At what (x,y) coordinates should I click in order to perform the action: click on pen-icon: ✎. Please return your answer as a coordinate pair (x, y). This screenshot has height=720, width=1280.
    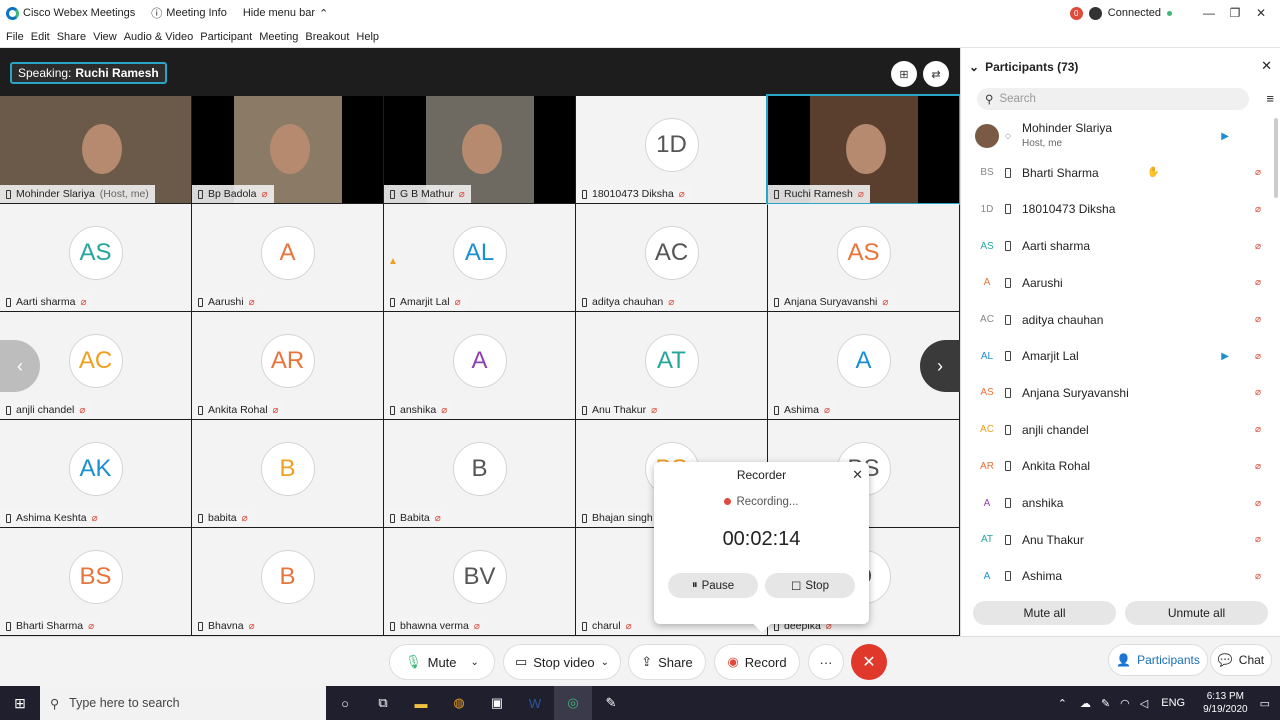
    Looking at the image, I should click on (1105, 703).